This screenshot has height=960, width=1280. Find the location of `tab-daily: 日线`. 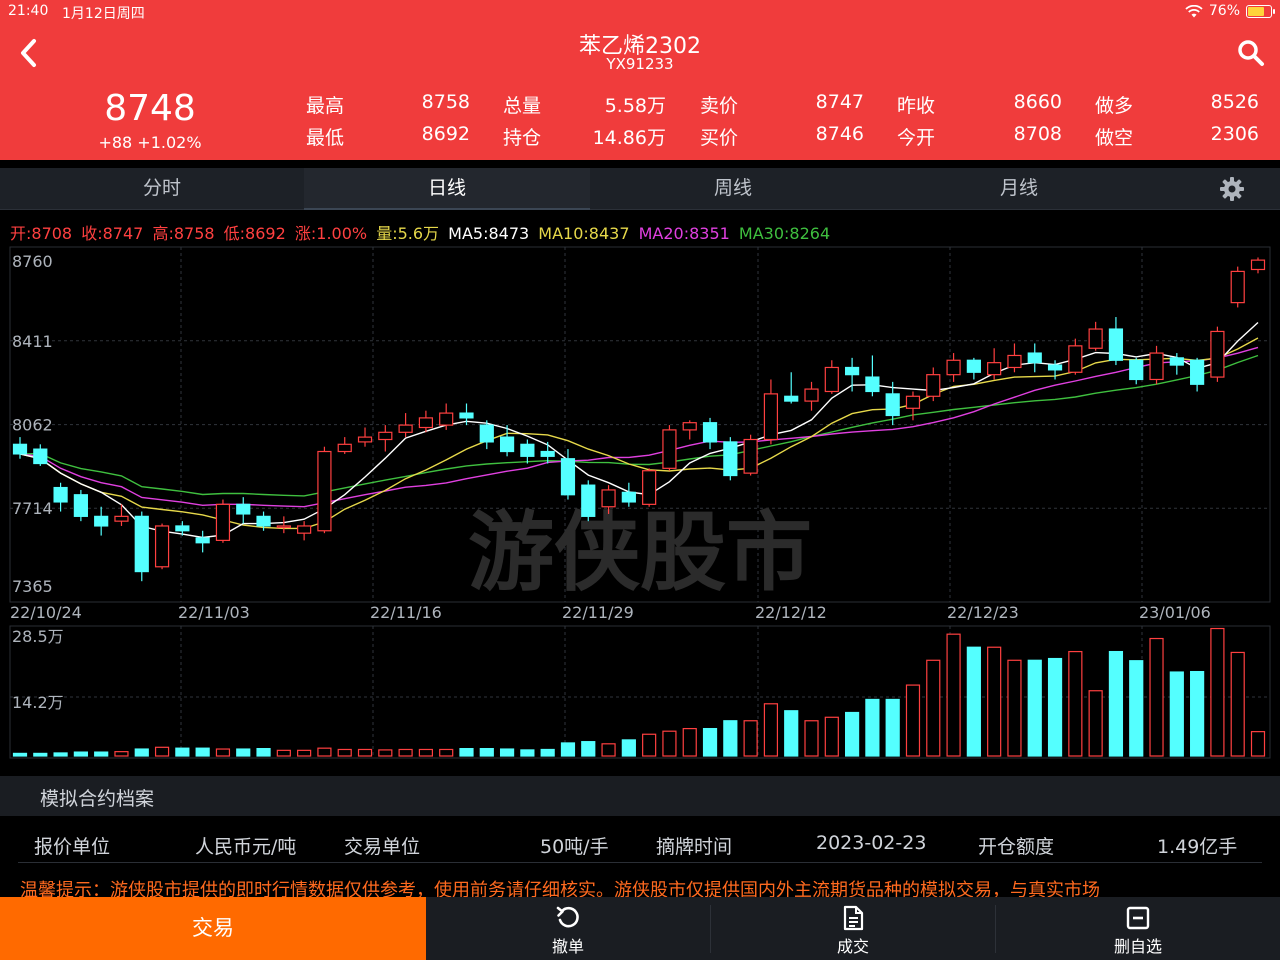

tab-daily: 日线 is located at coordinates (447, 189).